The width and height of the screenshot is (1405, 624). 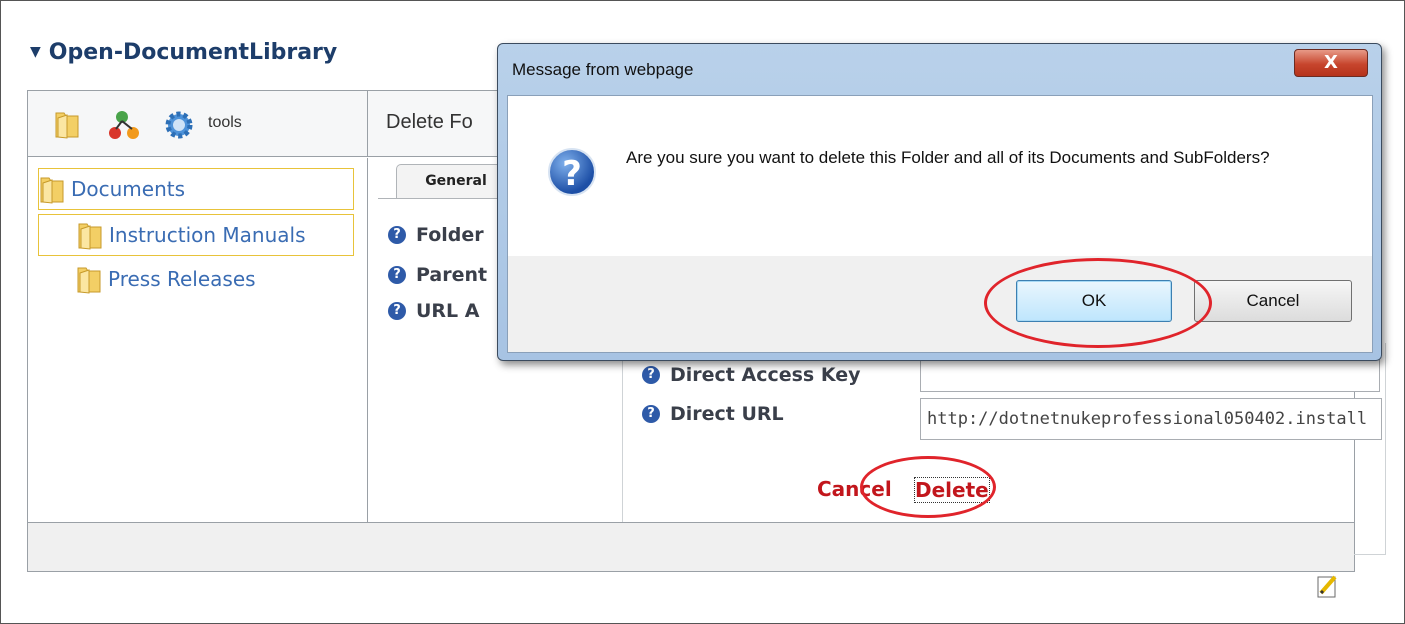 What do you see at coordinates (1098, 303) in the screenshot?
I see `highlight-ellipse-ok` at bounding box center [1098, 303].